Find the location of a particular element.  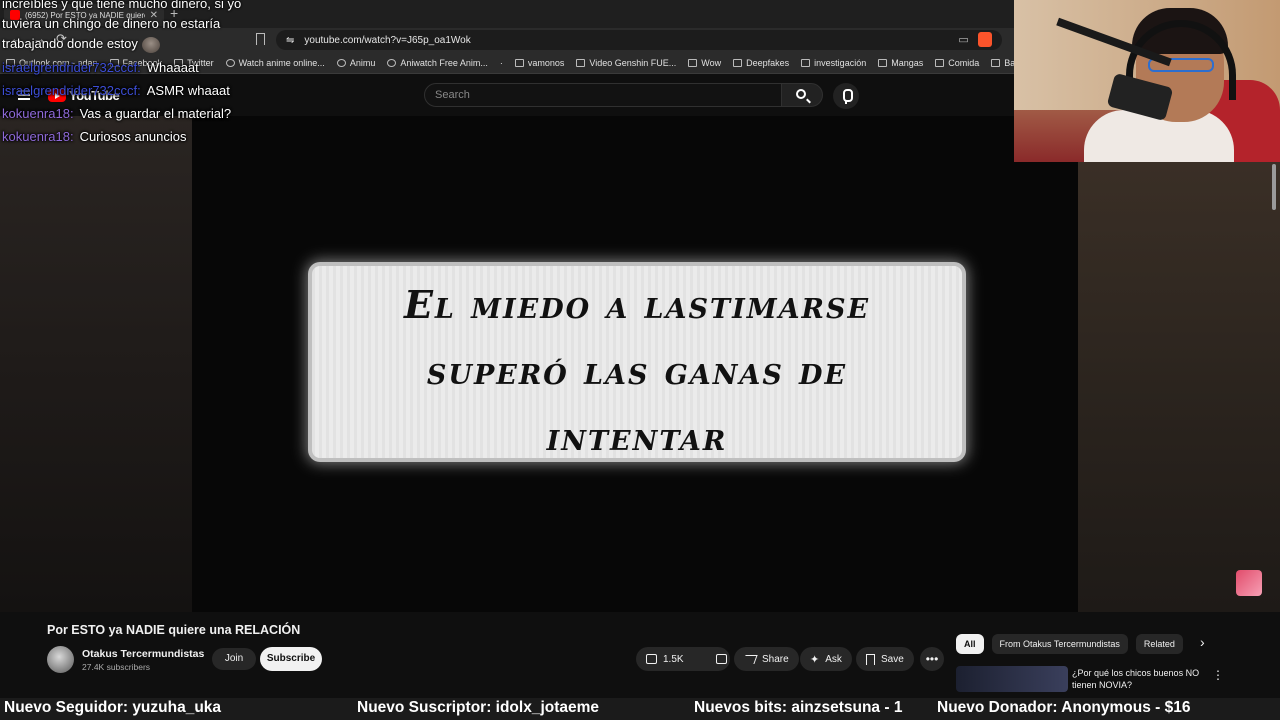

caption-line: intentar is located at coordinates (637, 436).